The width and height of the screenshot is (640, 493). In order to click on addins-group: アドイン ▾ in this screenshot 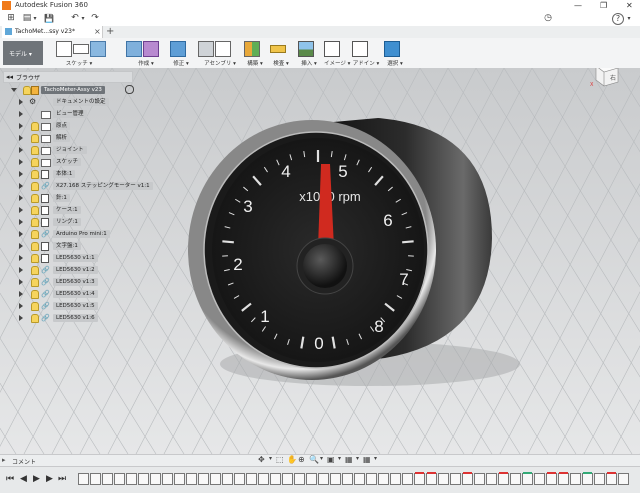, I will do `click(366, 53)`.